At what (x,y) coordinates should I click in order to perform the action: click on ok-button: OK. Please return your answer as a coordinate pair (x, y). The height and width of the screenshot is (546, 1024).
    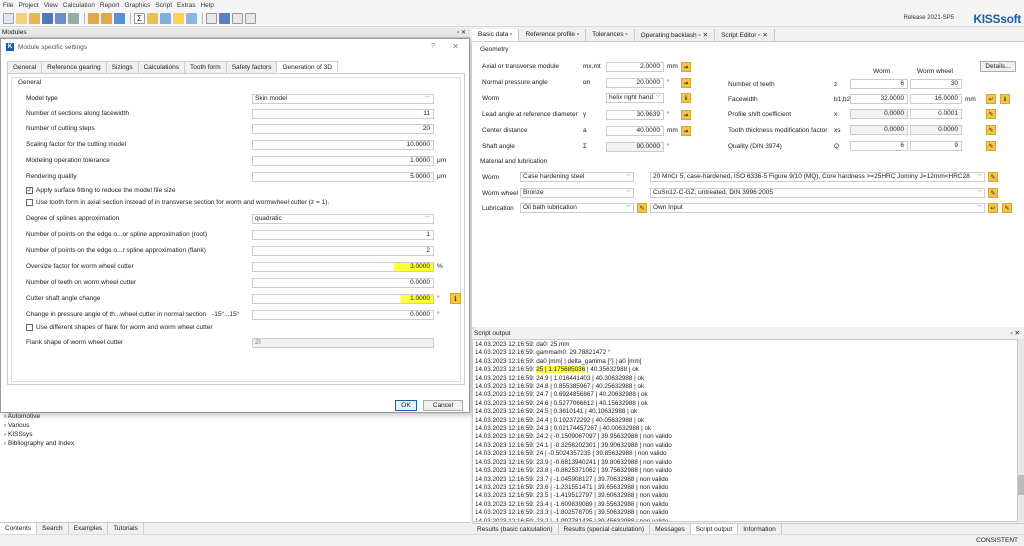
    Looking at the image, I should click on (406, 405).